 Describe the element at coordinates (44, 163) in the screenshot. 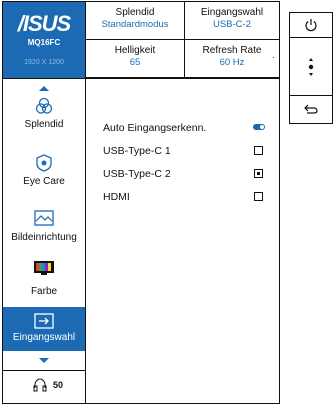

I see `eye-care-icon` at that location.